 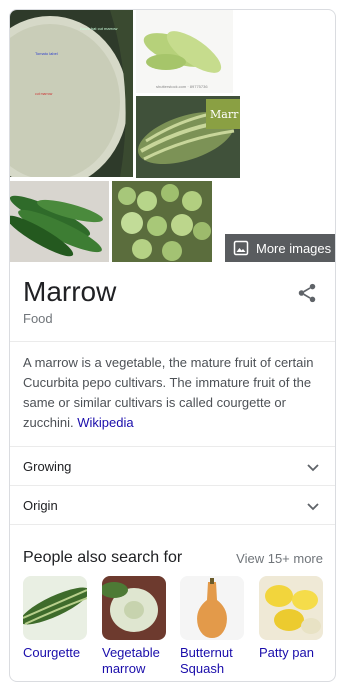 I want to click on section-growing: Growing, so click(x=172, y=465).